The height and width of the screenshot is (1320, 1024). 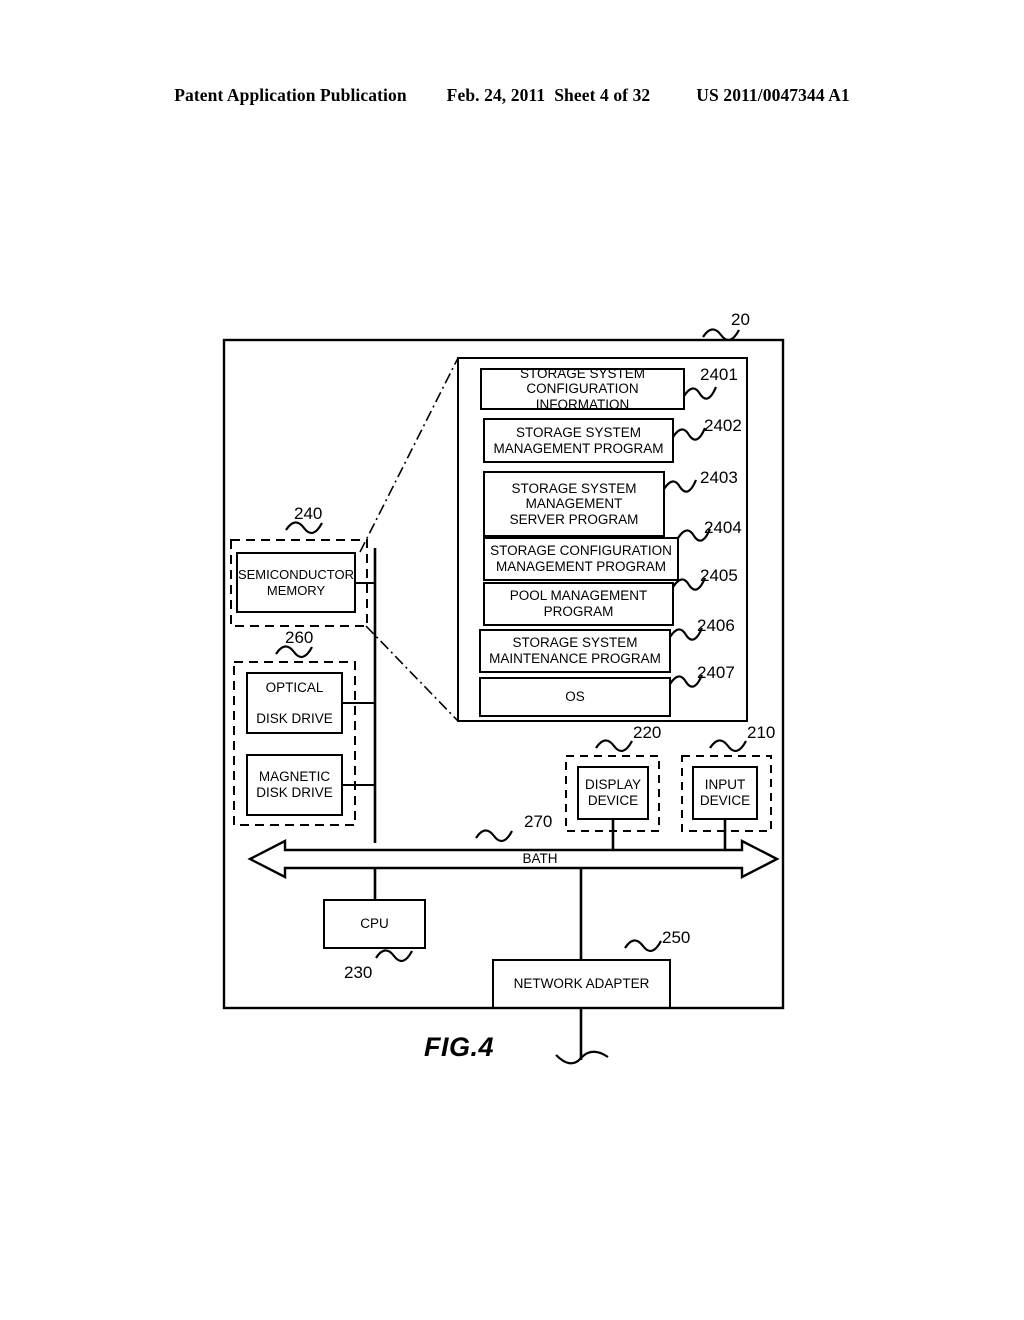 I want to click on semiconductor-memory-label: SEMICONDUCTOR MEMORY, so click(x=296, y=582).